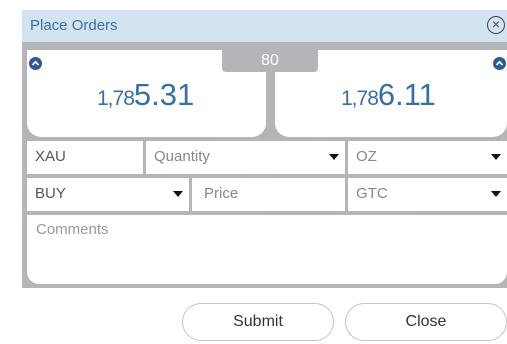 Image resolution: width=507 pixels, height=344 pixels. Describe the element at coordinates (268, 194) in the screenshot. I see `price-input: Price` at that location.